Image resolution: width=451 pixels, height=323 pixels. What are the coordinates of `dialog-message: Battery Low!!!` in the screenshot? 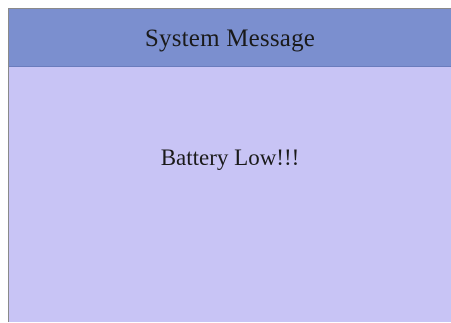 It's located at (230, 157).